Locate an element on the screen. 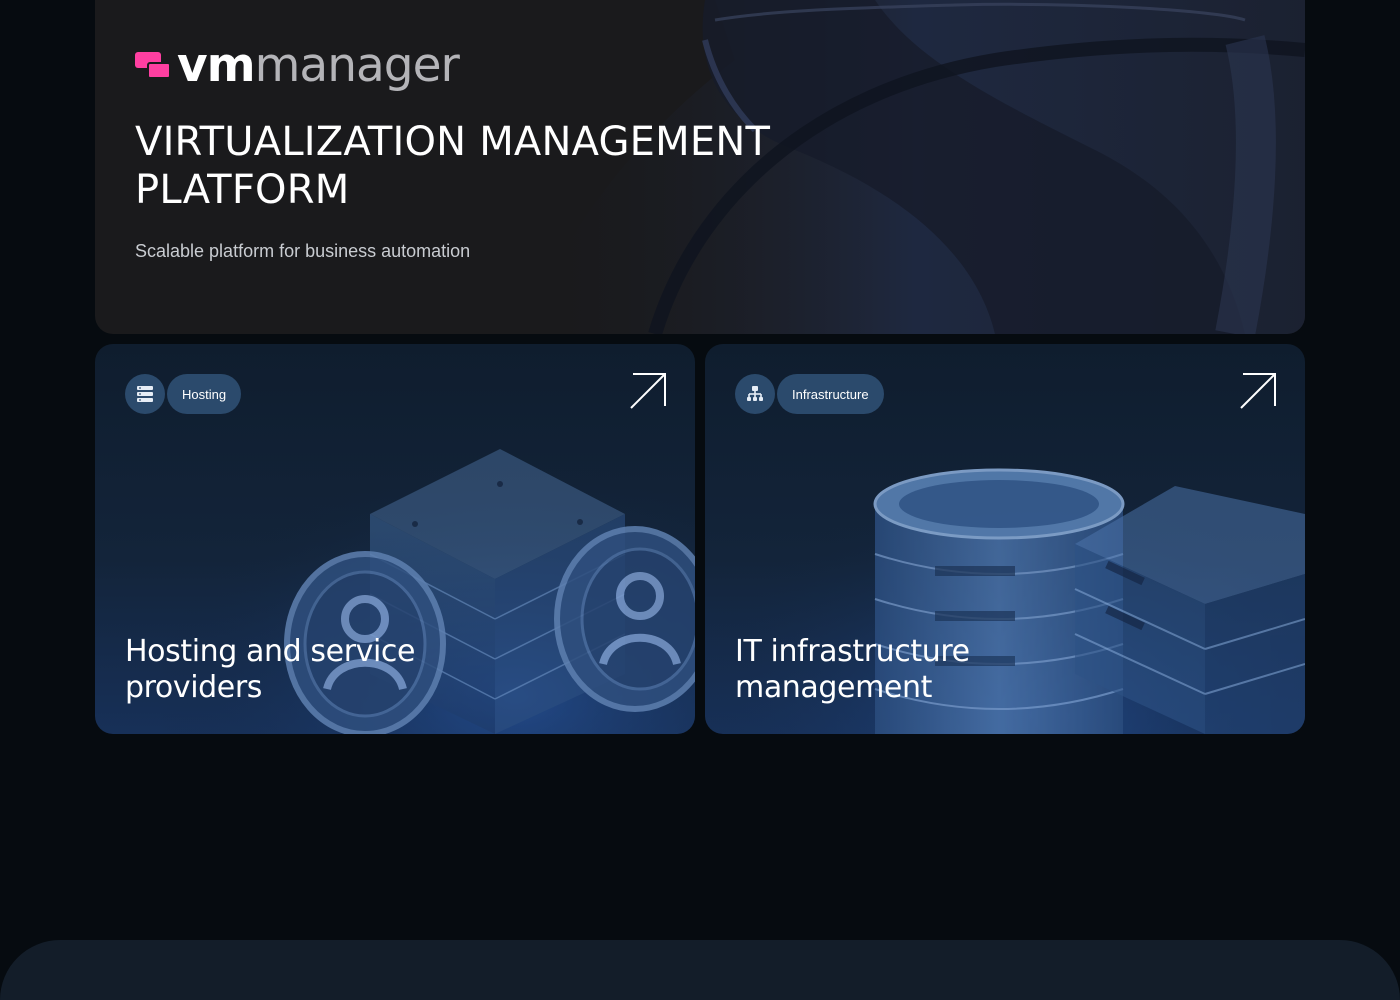  vmmanager-logo: vmmanager is located at coordinates (297, 65).